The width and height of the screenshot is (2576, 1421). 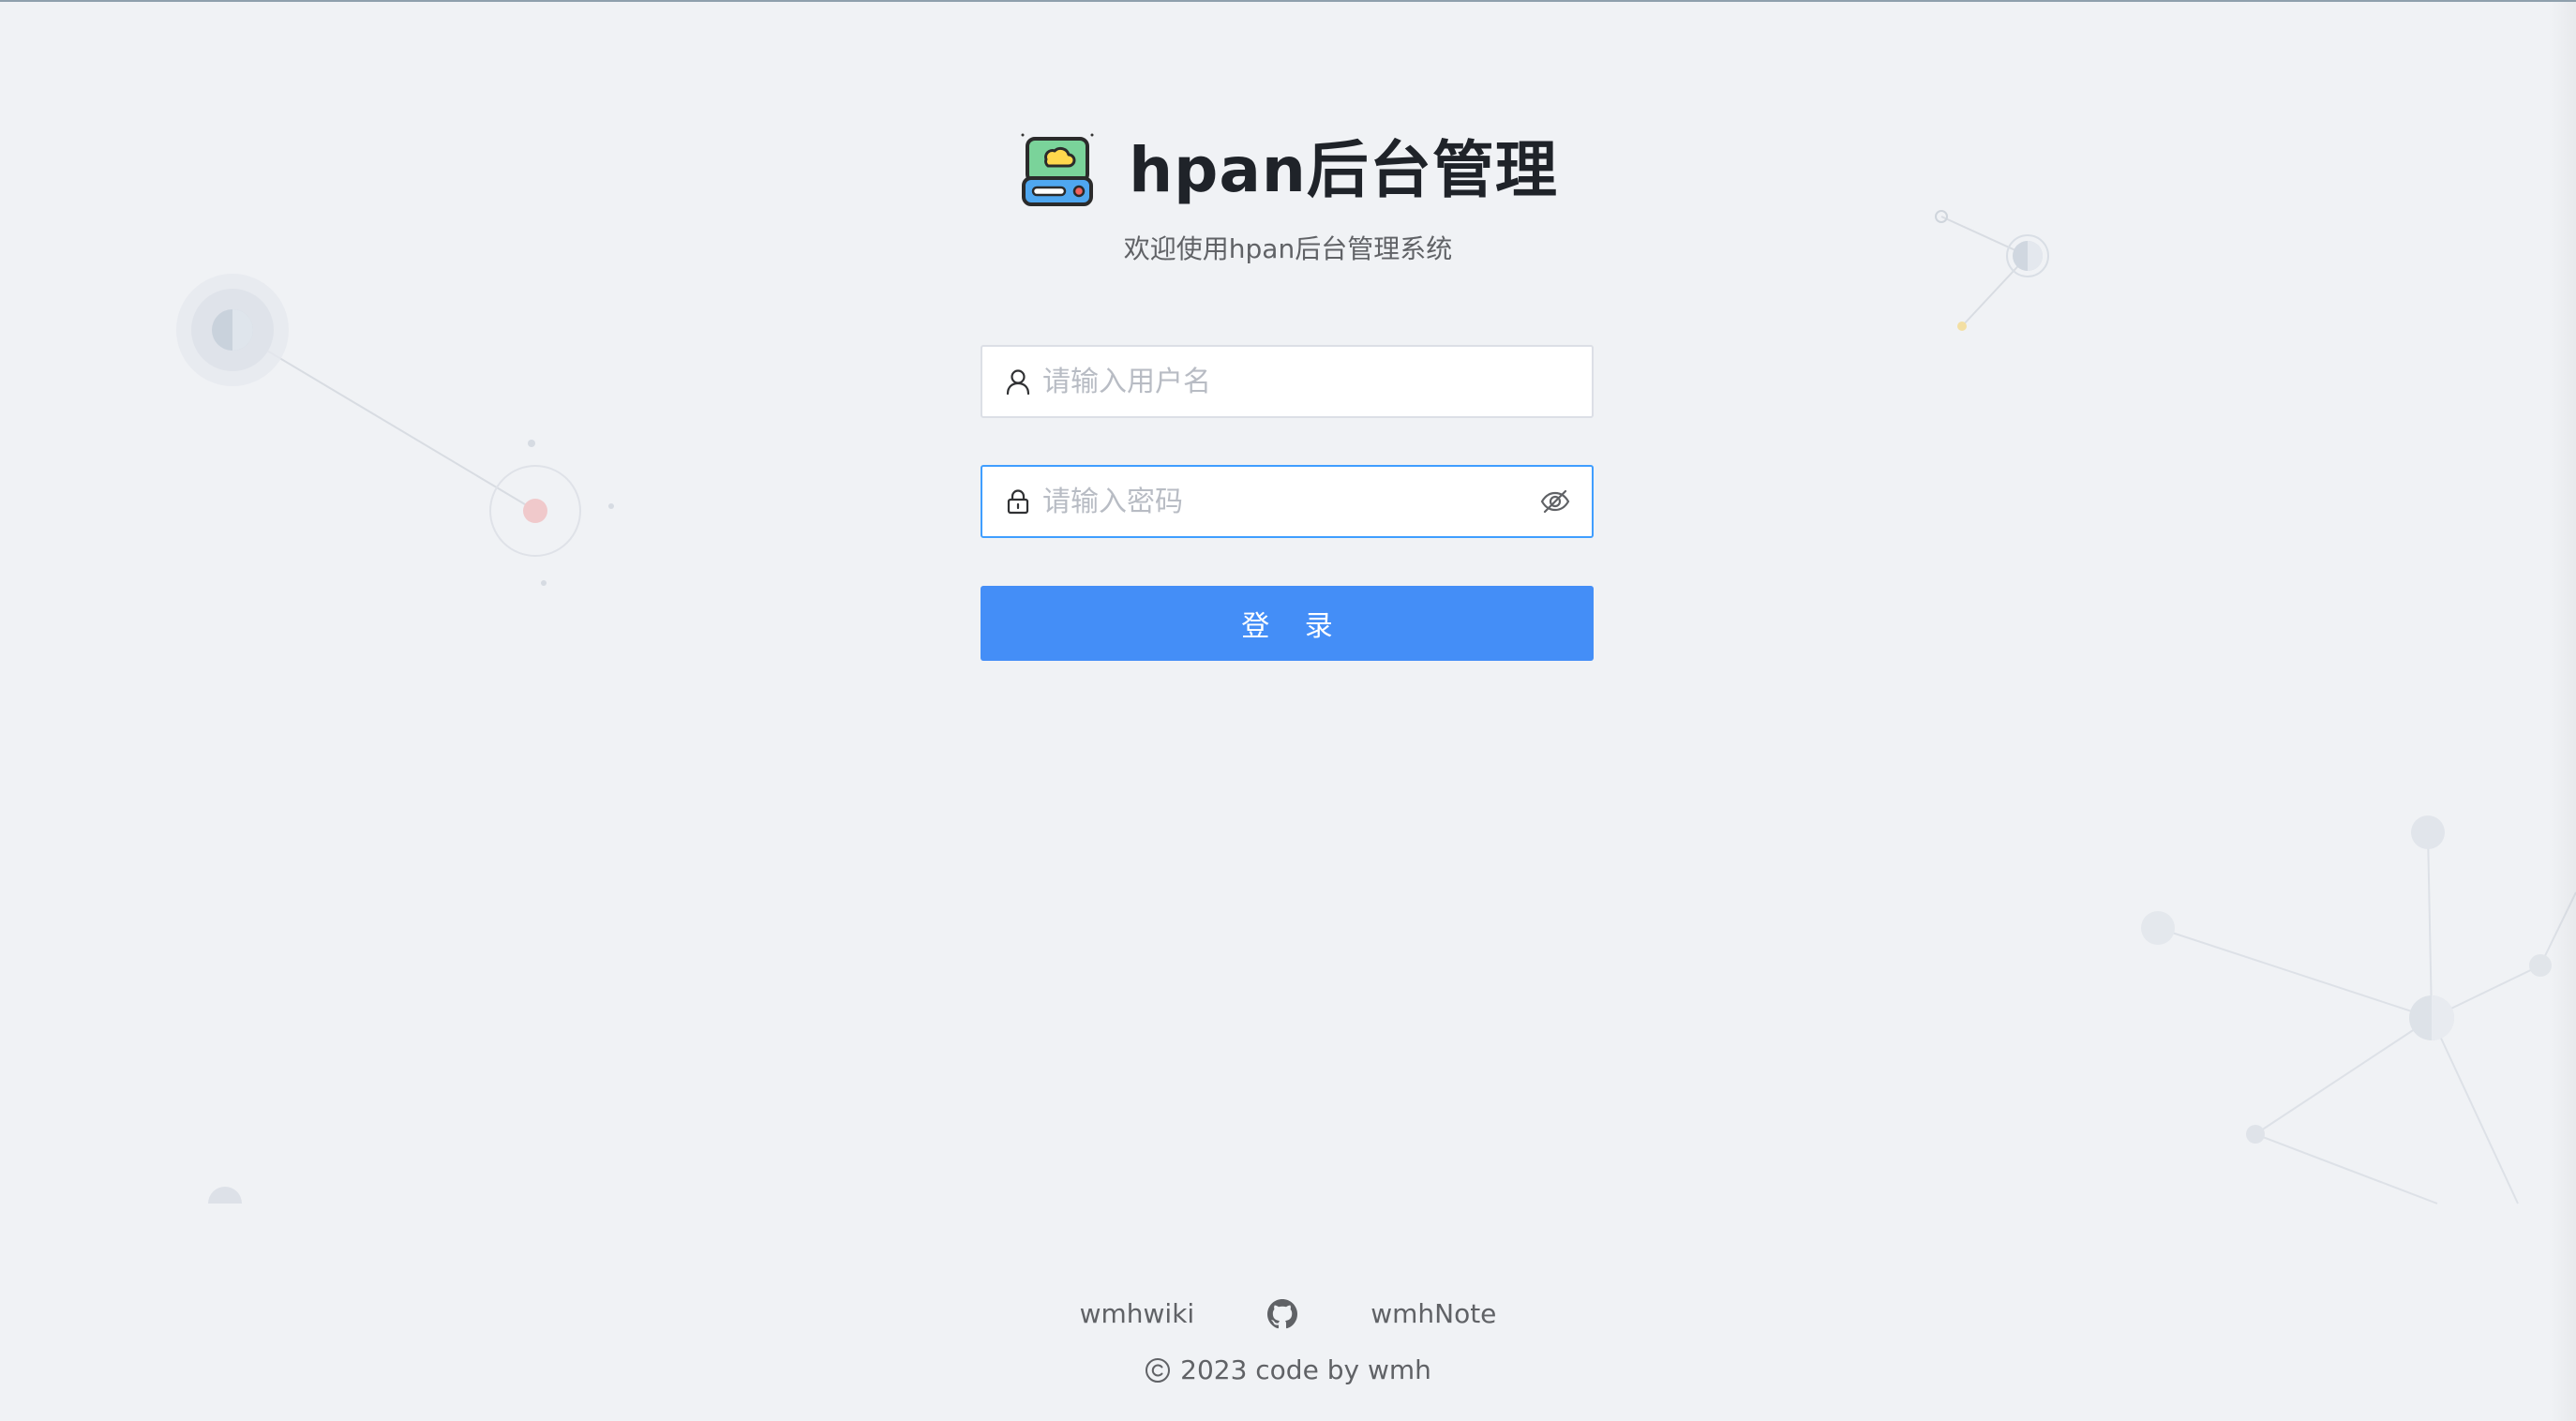 I want to click on footer-link-wmhnote: wmhNote, so click(x=1433, y=1314).